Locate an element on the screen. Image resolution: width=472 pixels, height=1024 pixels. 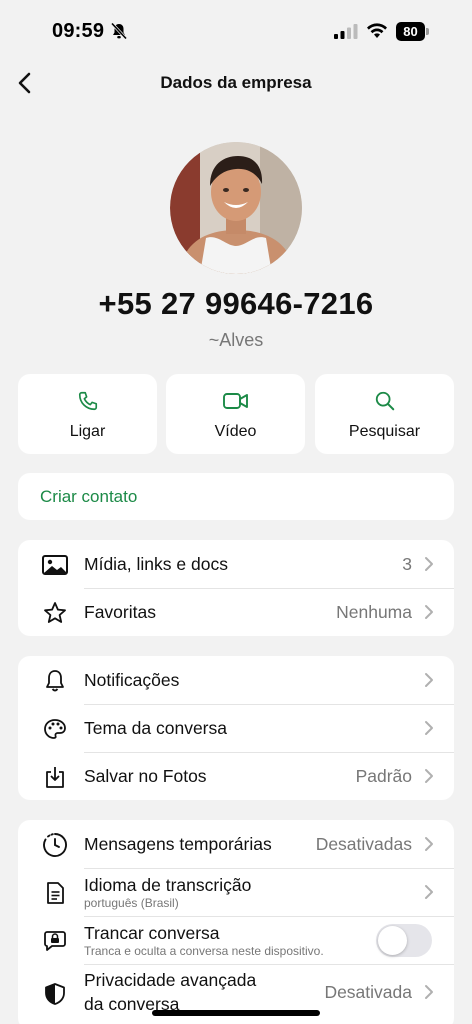
document-icon is located at coordinates (55, 893).